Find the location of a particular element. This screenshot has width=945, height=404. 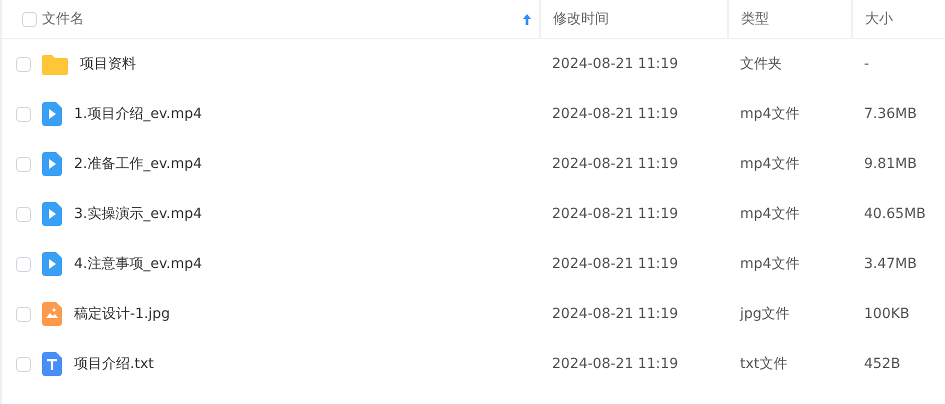

file-size: 9.81MB is located at coordinates (890, 164).